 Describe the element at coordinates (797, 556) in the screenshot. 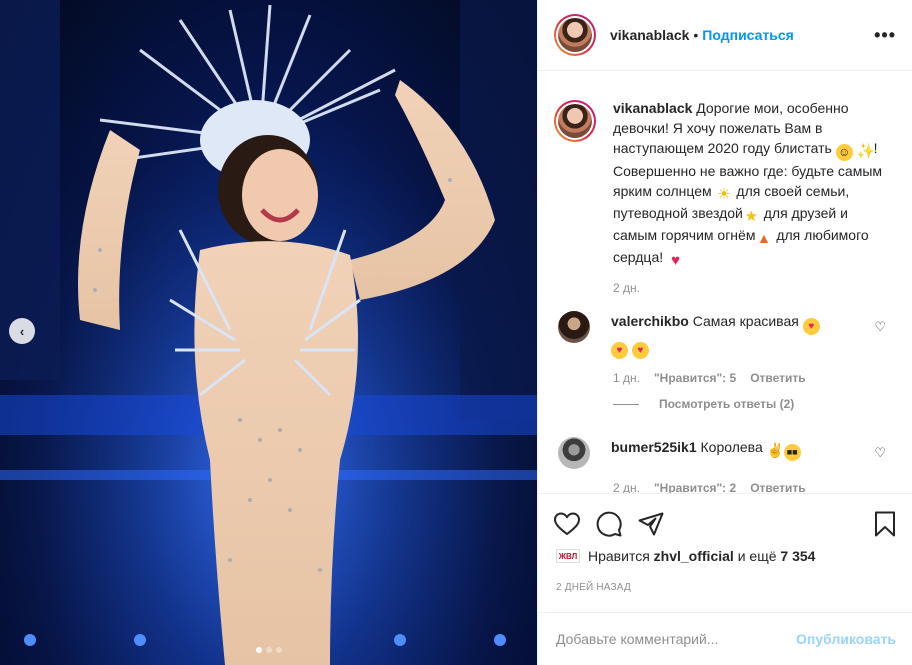

I see `likes-count: 7 354` at that location.